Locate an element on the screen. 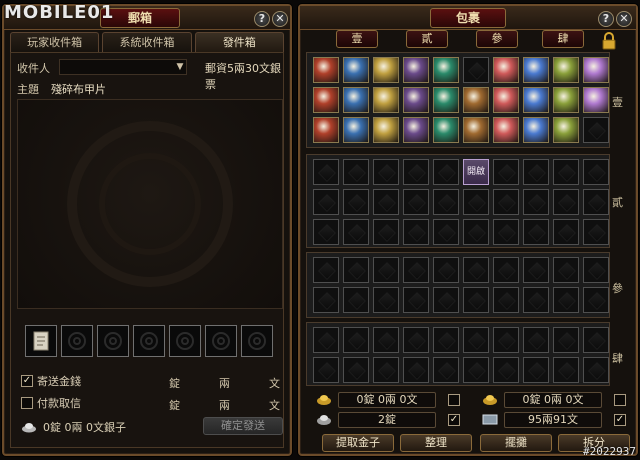 This screenshot has width=640, height=460. open-tag-slot: 開啟 is located at coordinates (476, 172).